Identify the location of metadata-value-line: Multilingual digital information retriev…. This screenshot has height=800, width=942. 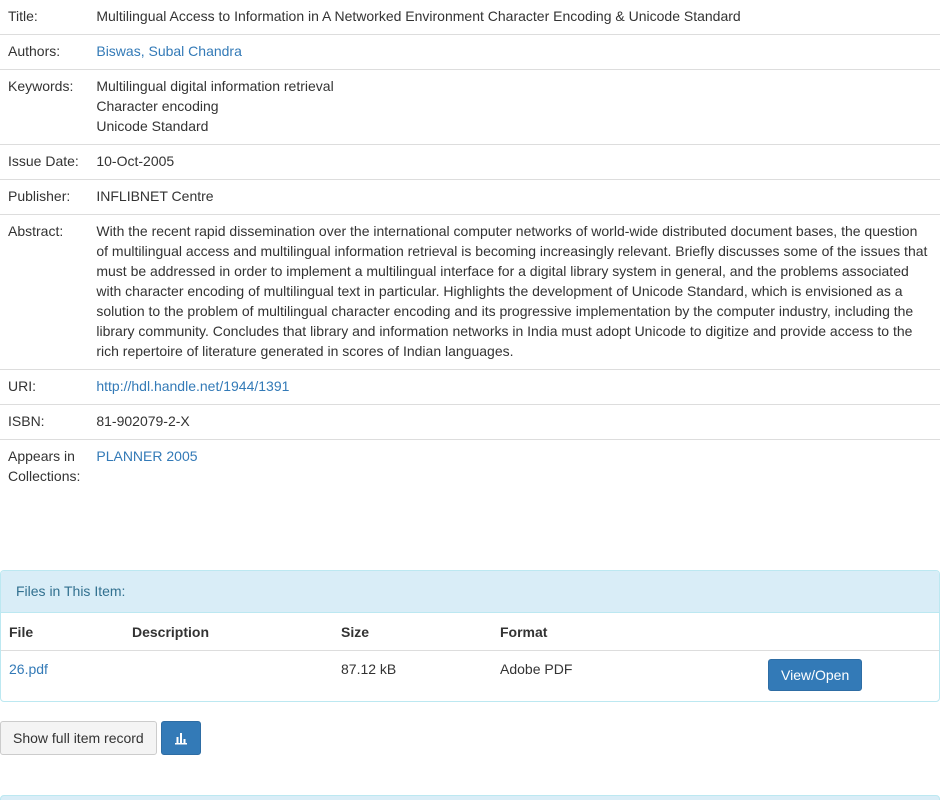
(215, 86).